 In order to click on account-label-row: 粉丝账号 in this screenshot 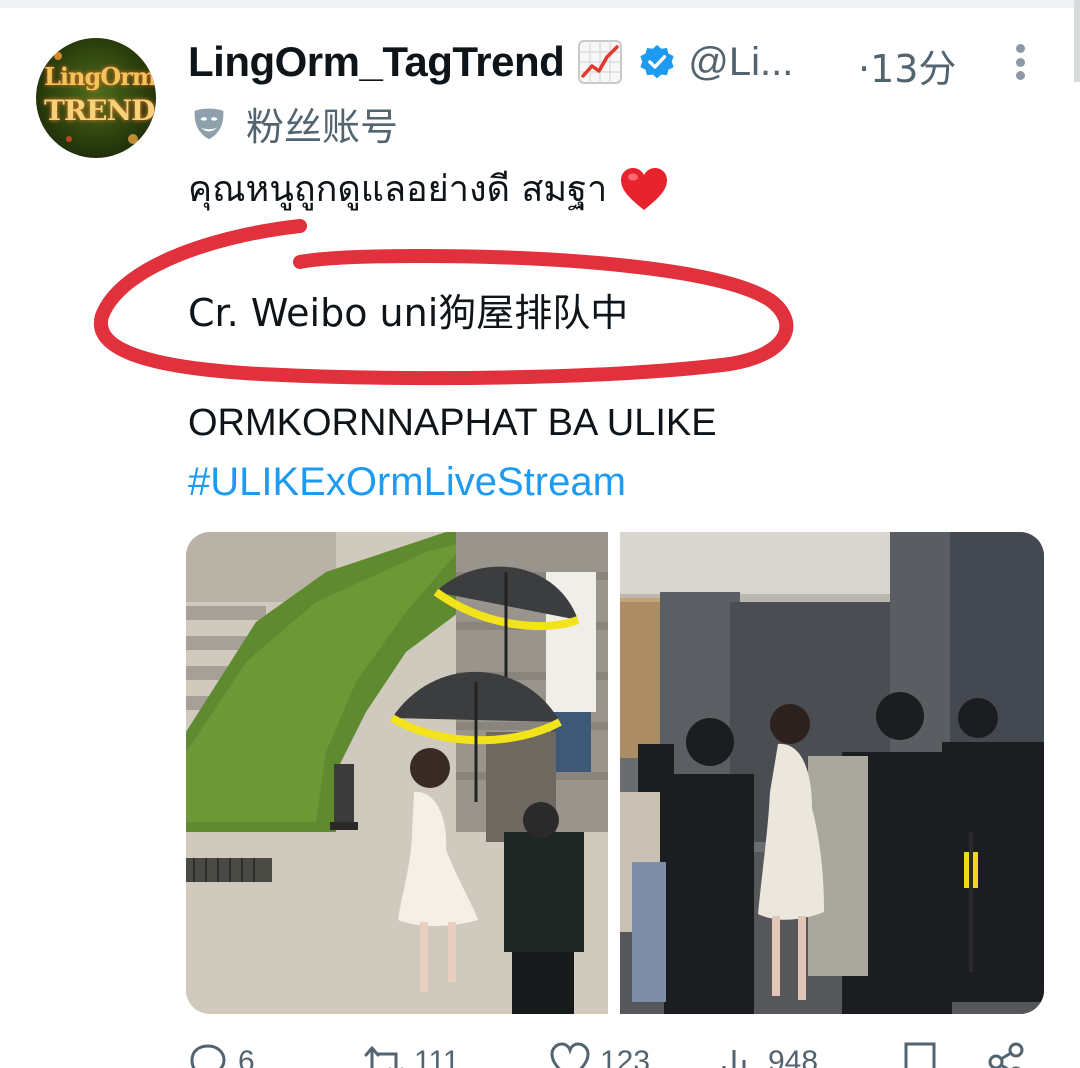, I will do `click(294, 123)`.